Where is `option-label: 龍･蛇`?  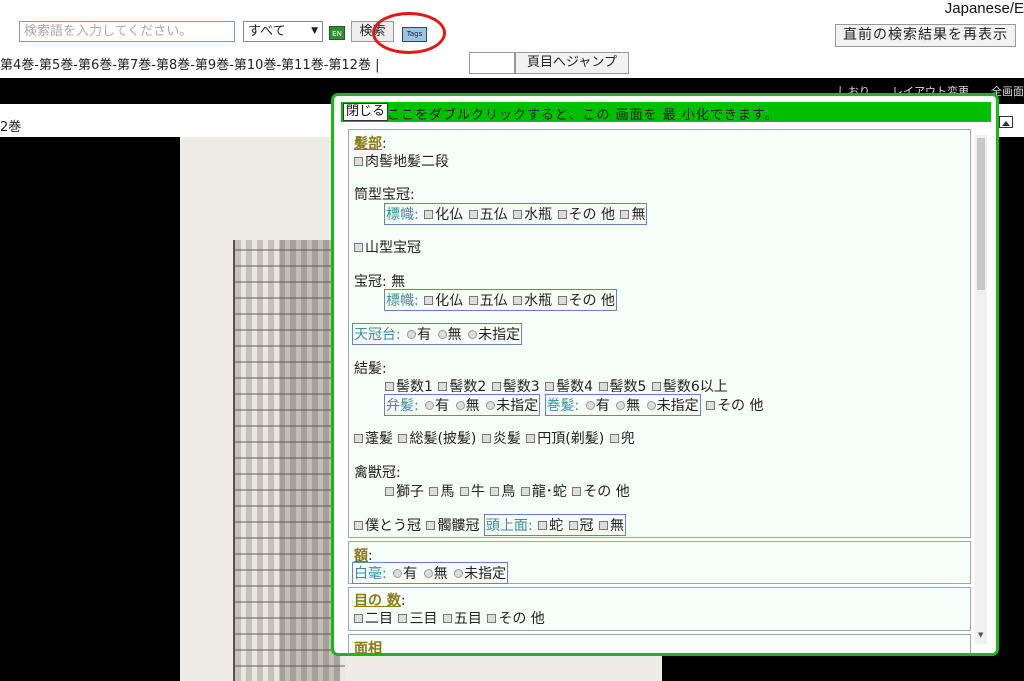 option-label: 龍･蛇 is located at coordinates (549, 492).